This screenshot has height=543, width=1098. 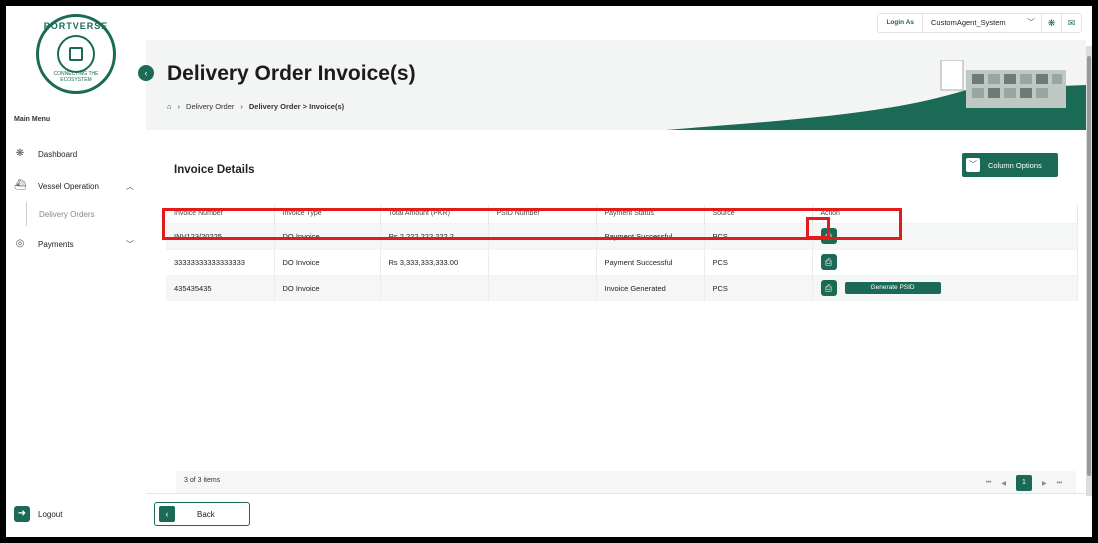 I want to click on ship-illustration, so click(x=876, y=95).